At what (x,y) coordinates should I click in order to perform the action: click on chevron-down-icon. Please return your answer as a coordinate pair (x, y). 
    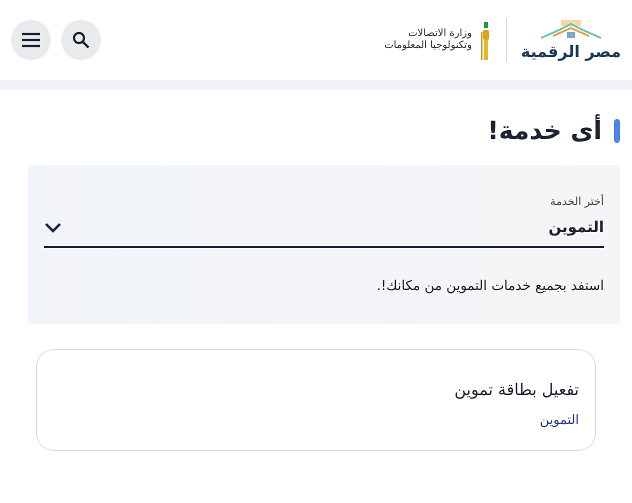
    Looking at the image, I should click on (53, 227).